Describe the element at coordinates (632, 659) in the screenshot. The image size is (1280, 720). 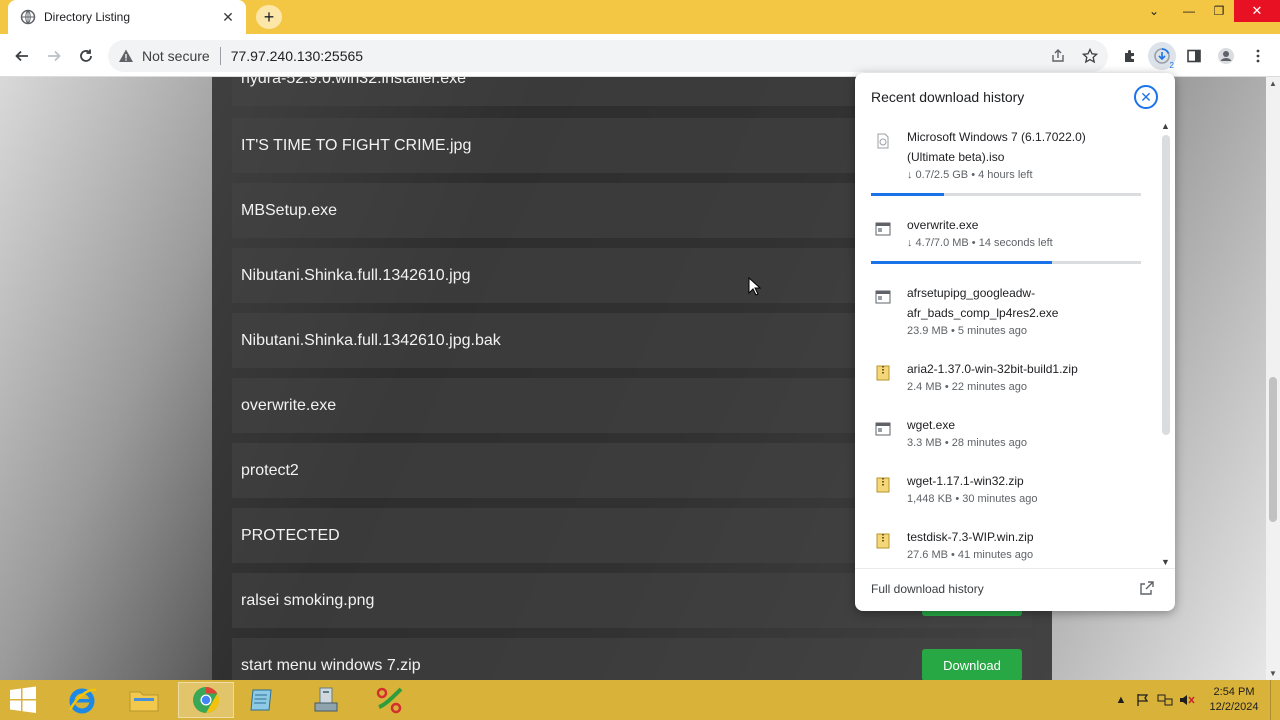
I see `list-item: start menu windows 7.zip Download` at that location.